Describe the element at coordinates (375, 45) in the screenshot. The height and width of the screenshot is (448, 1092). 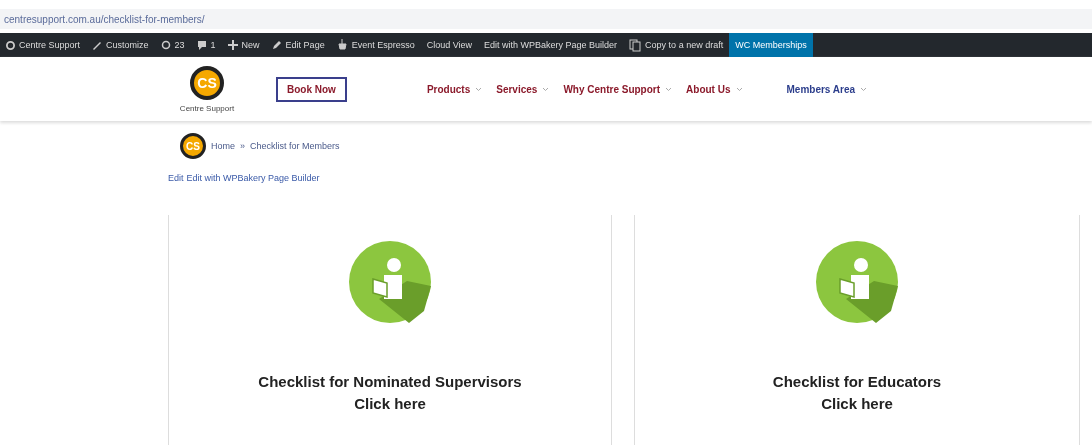
I see `toolbar-item: Event Espresso` at that location.